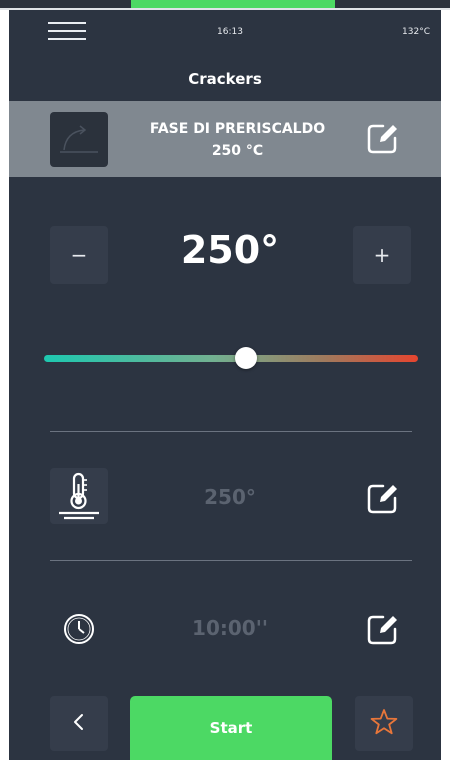 This screenshot has height=760, width=450. Describe the element at coordinates (230, 628) in the screenshot. I see `timer-value: 10:00''` at that location.